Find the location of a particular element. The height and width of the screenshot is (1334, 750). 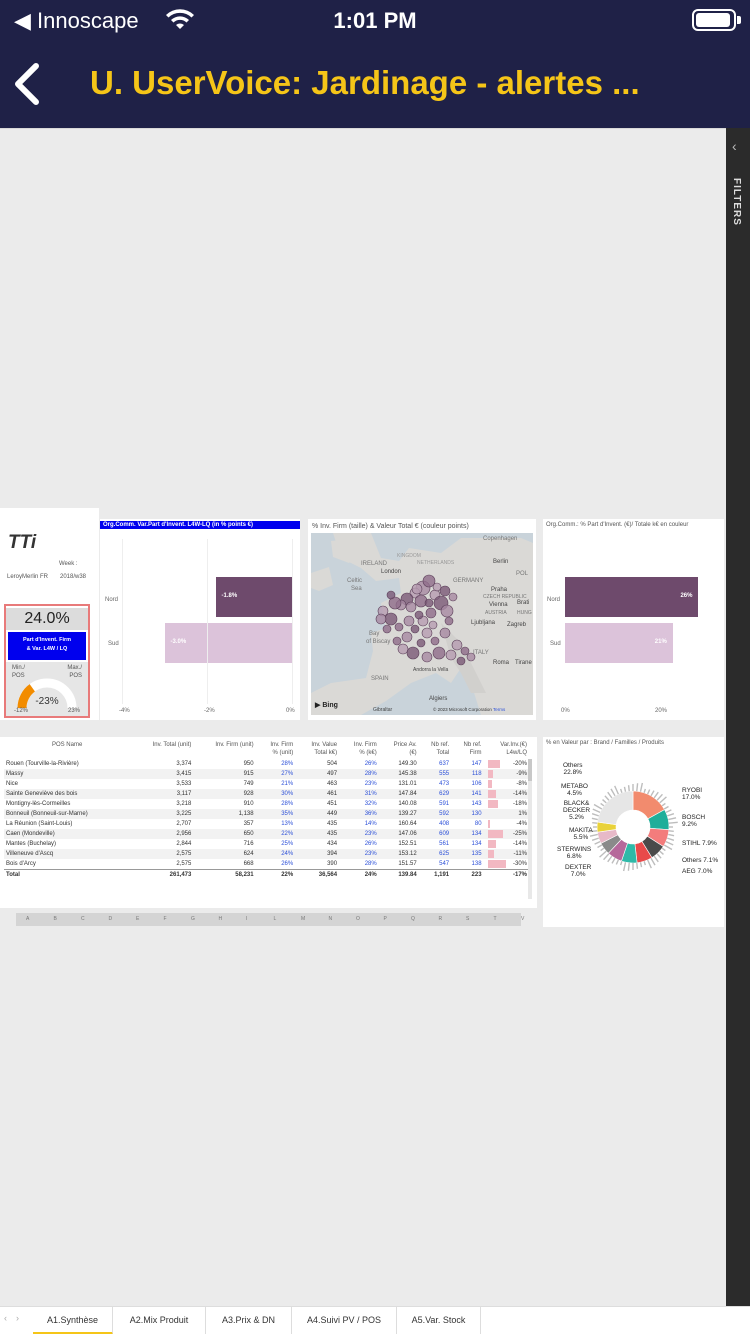

table-row: Massy 3,415 915 27% 497 28% 145.38 555 118 -9% is located at coordinates (266, 774).